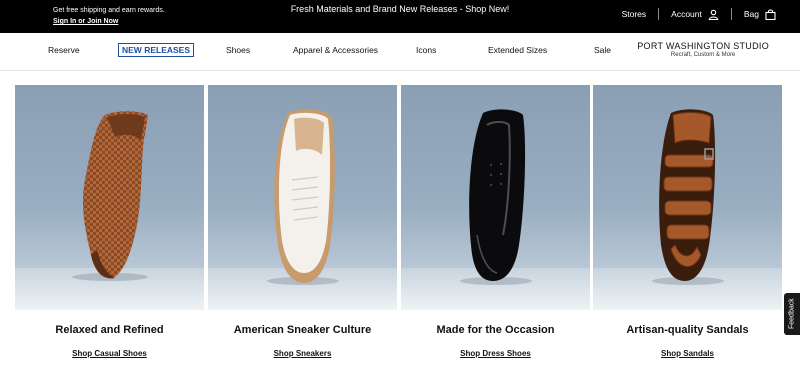  Describe the element at coordinates (156, 50) in the screenshot. I see `nav-item-new-releases: NEW RELEASES` at that location.